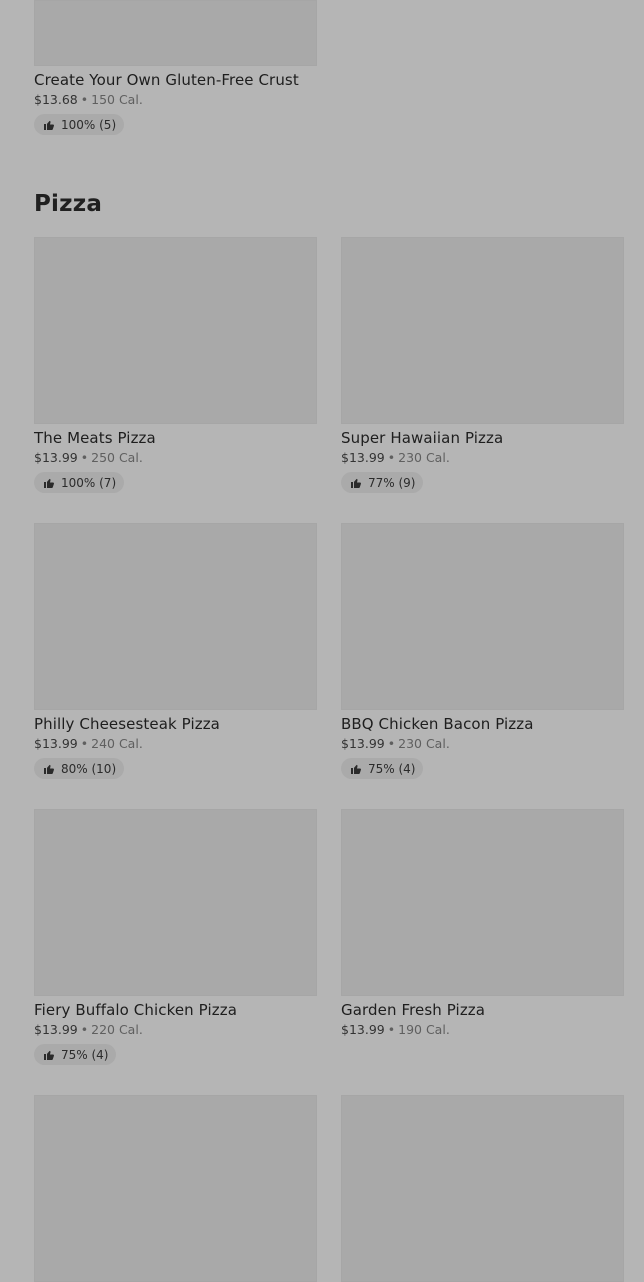  I want to click on item-calories: 240 Cal., so click(117, 743).